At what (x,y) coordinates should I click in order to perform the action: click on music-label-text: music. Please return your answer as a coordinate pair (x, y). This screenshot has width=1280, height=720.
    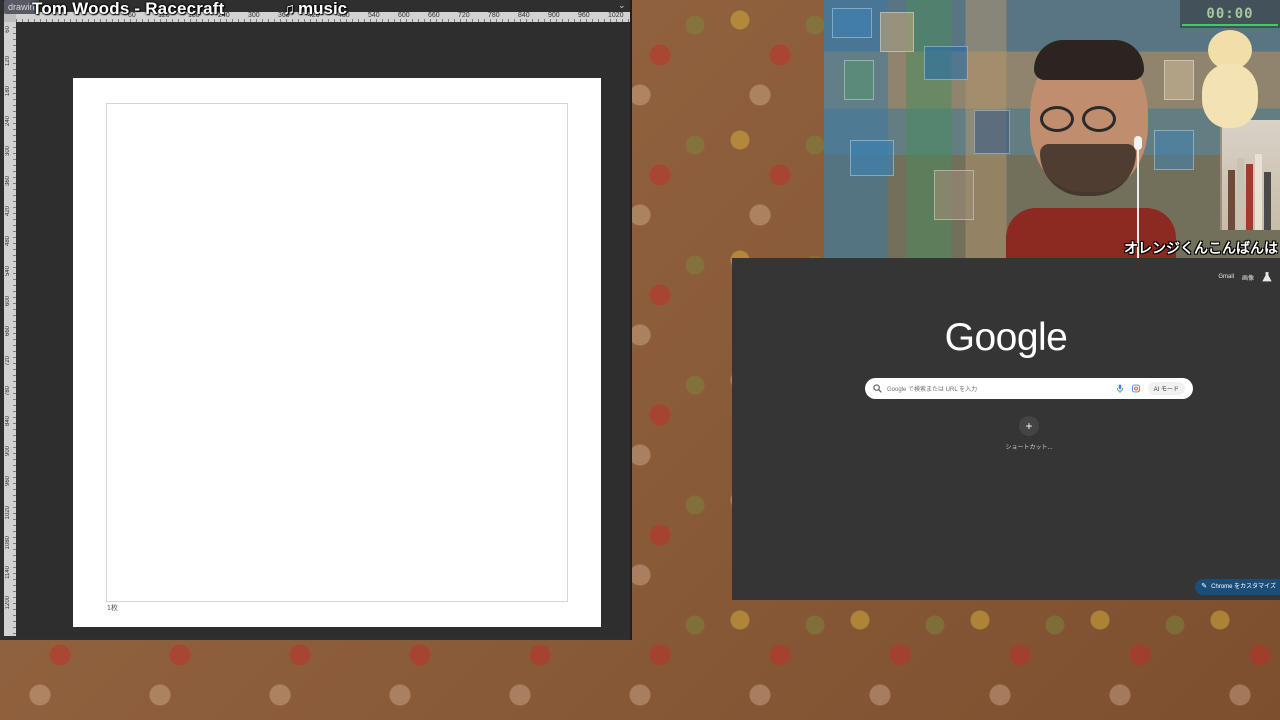
    Looking at the image, I should click on (323, 9).